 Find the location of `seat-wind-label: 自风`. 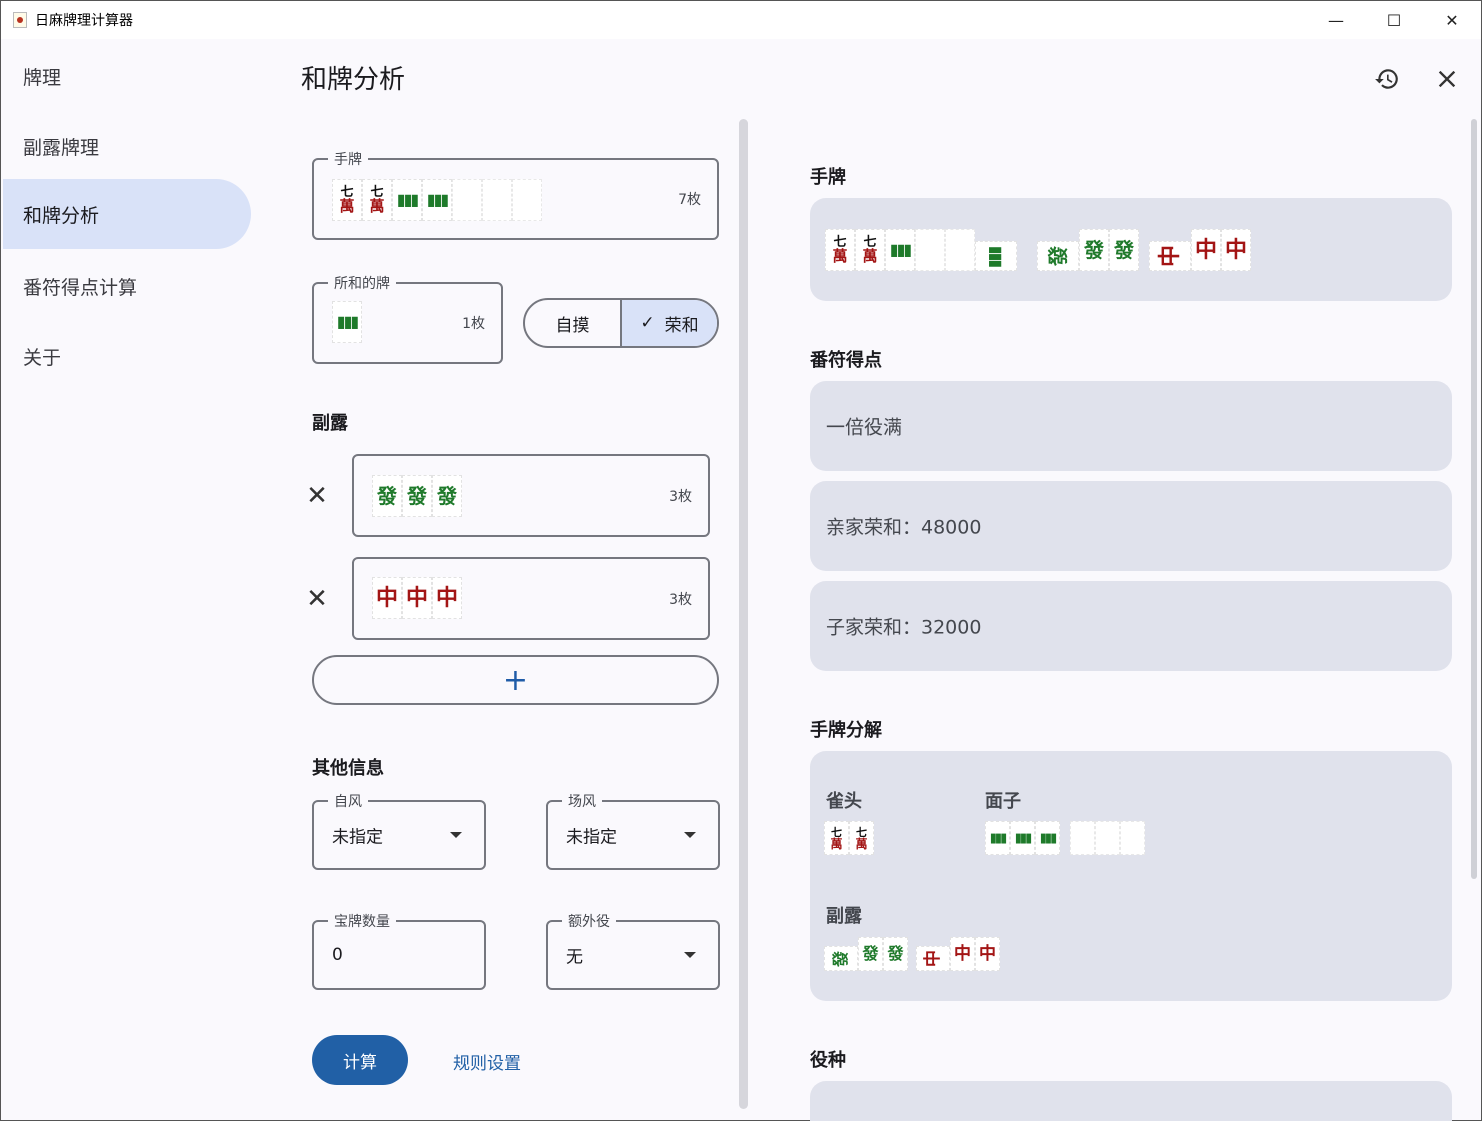

seat-wind-label: 自风 is located at coordinates (348, 801).